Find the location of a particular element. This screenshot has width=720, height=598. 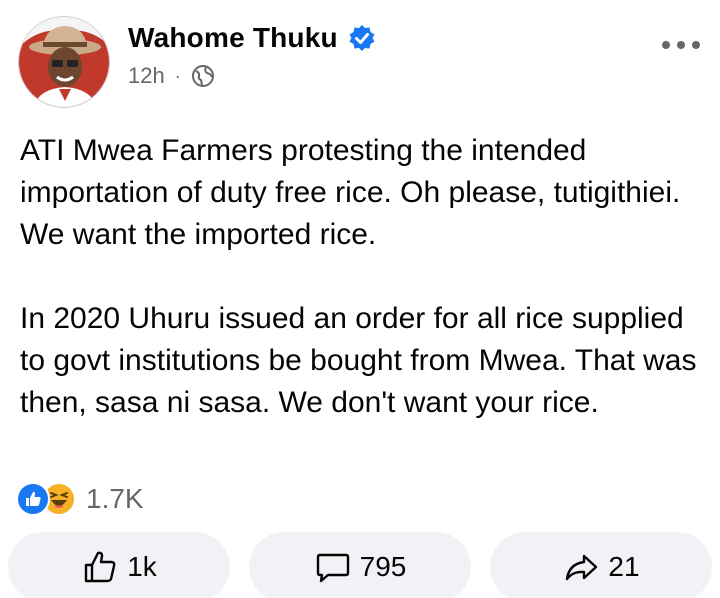

comment-count: 795 is located at coordinates (383, 566).